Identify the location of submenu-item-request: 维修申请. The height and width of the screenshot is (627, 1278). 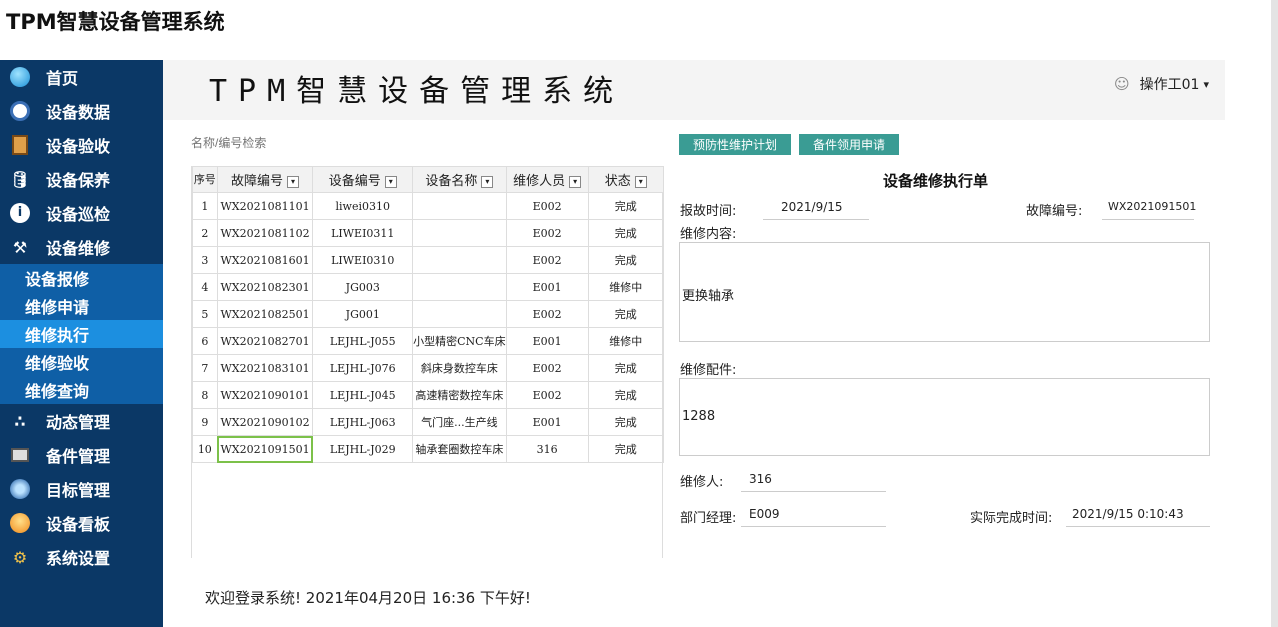
(81, 306).